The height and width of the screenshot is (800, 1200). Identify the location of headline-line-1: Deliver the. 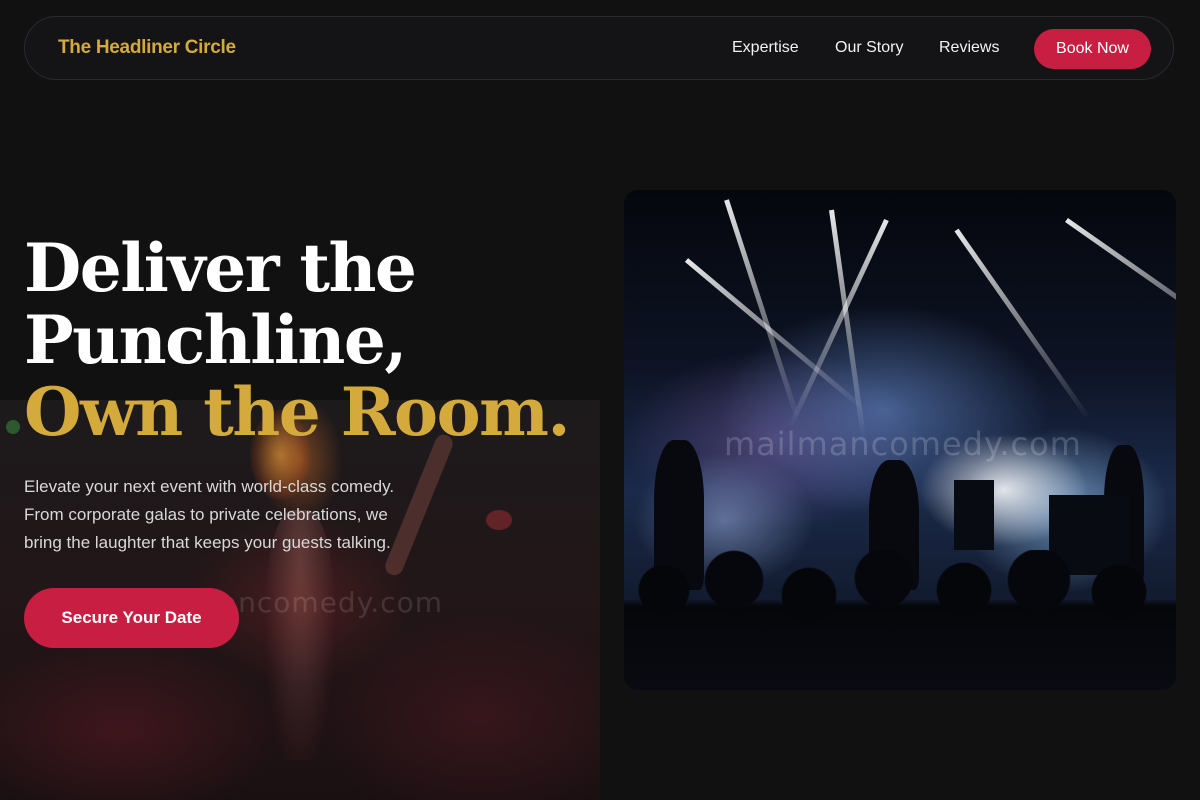
(220, 268).